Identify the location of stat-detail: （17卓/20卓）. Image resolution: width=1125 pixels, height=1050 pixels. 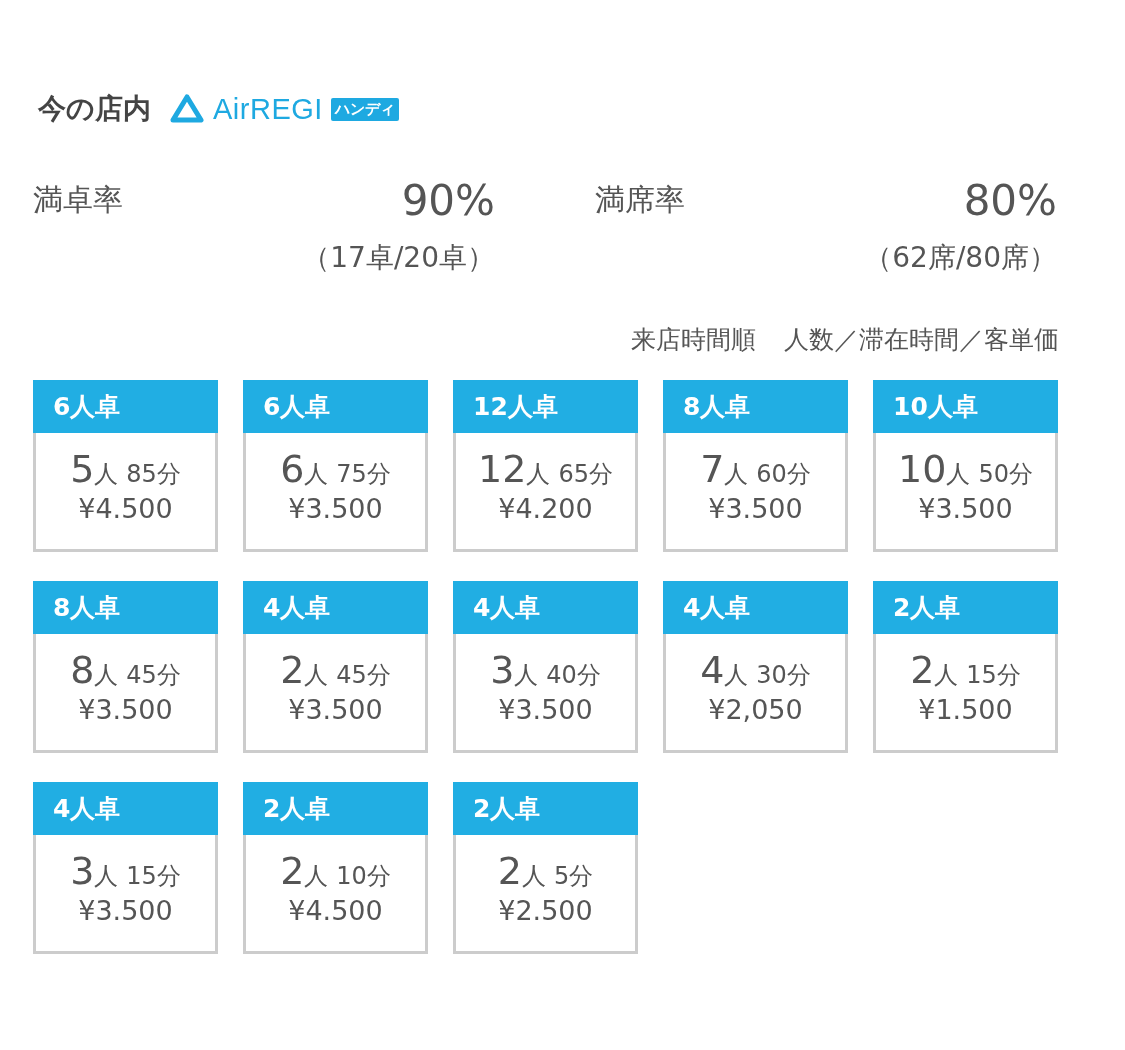
(398, 258).